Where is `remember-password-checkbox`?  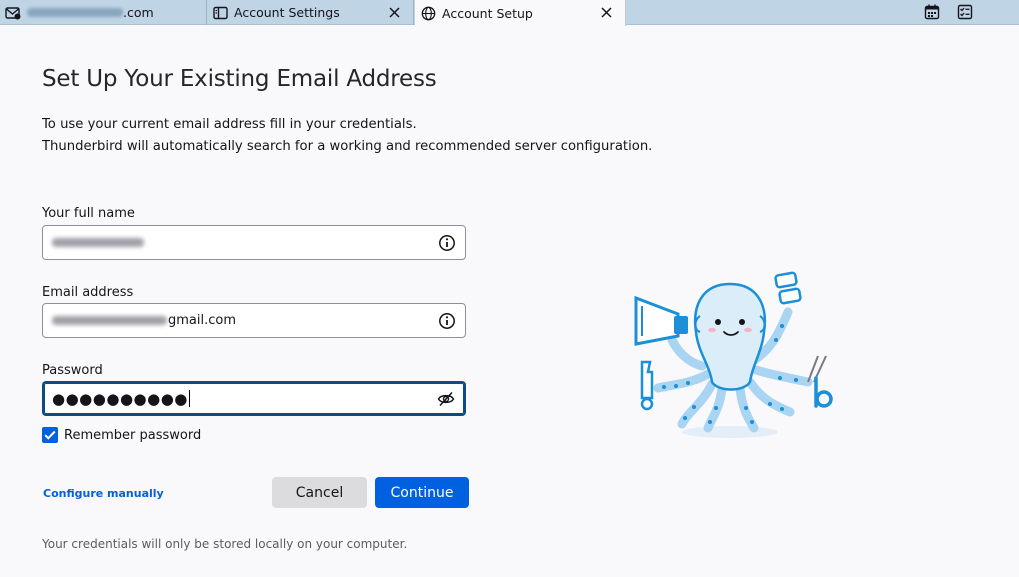
remember-password-checkbox is located at coordinates (50, 435).